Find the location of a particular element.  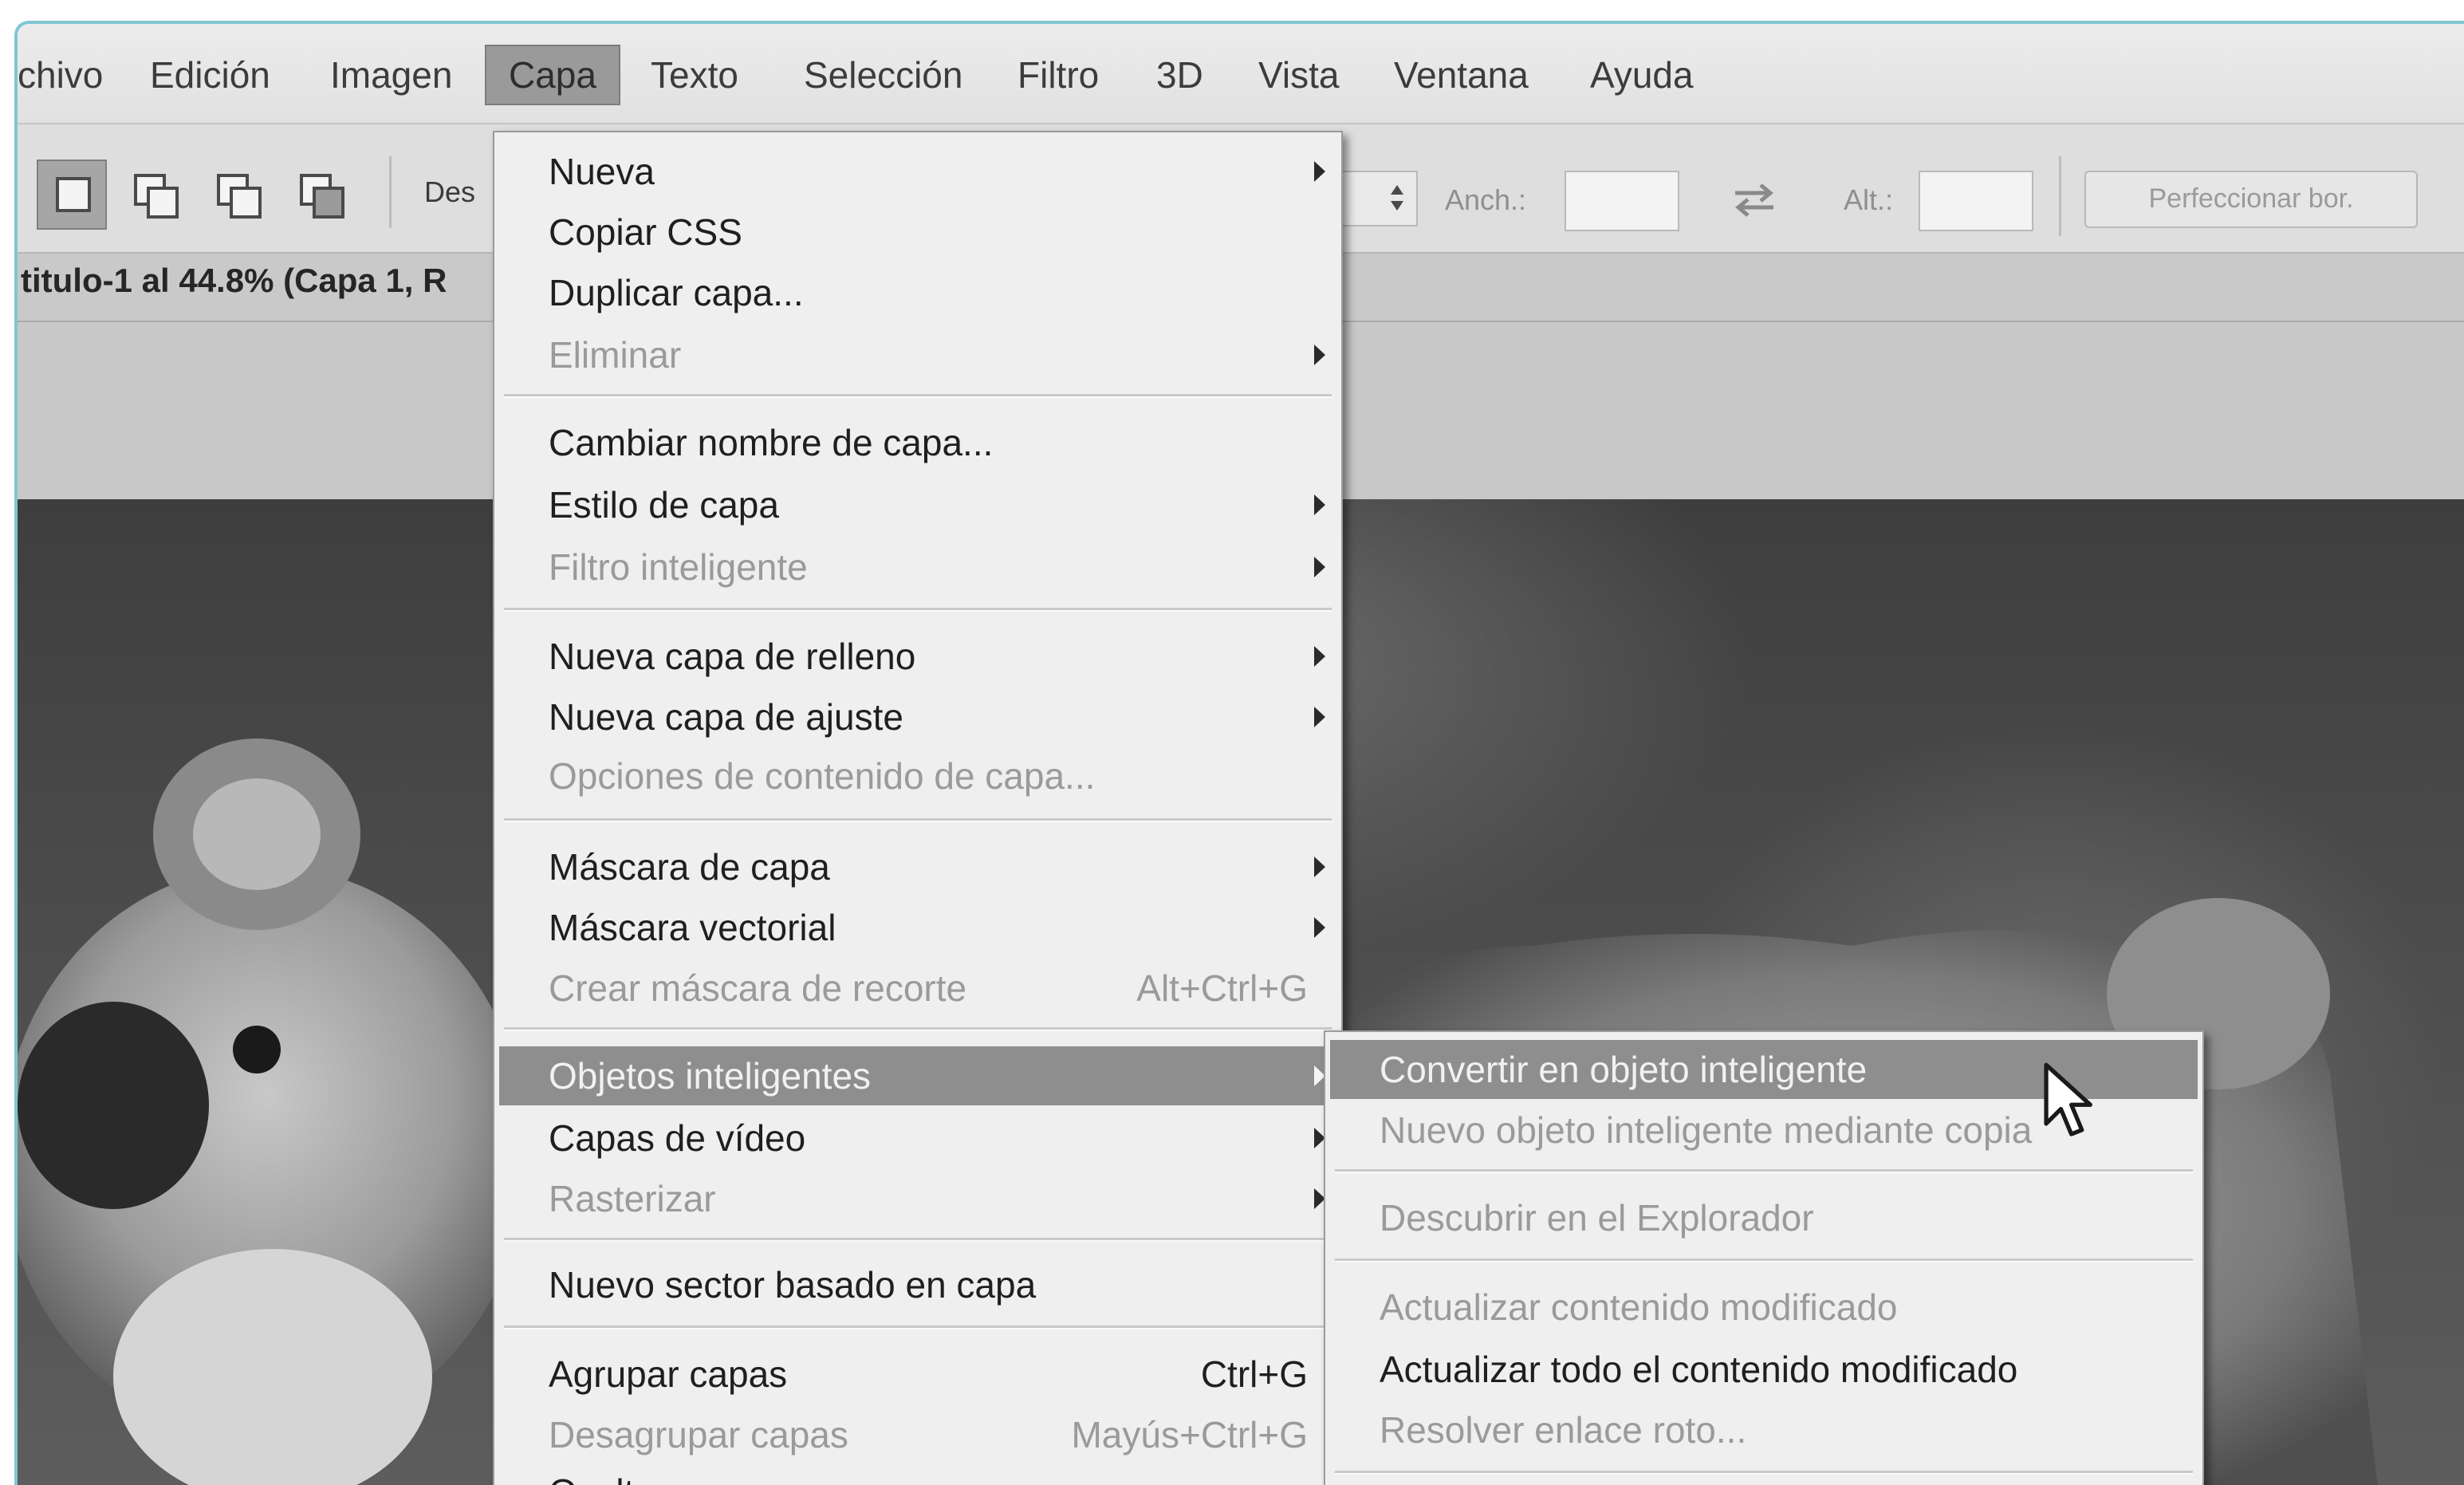

menu-item-nueva: Nueva is located at coordinates (917, 171).